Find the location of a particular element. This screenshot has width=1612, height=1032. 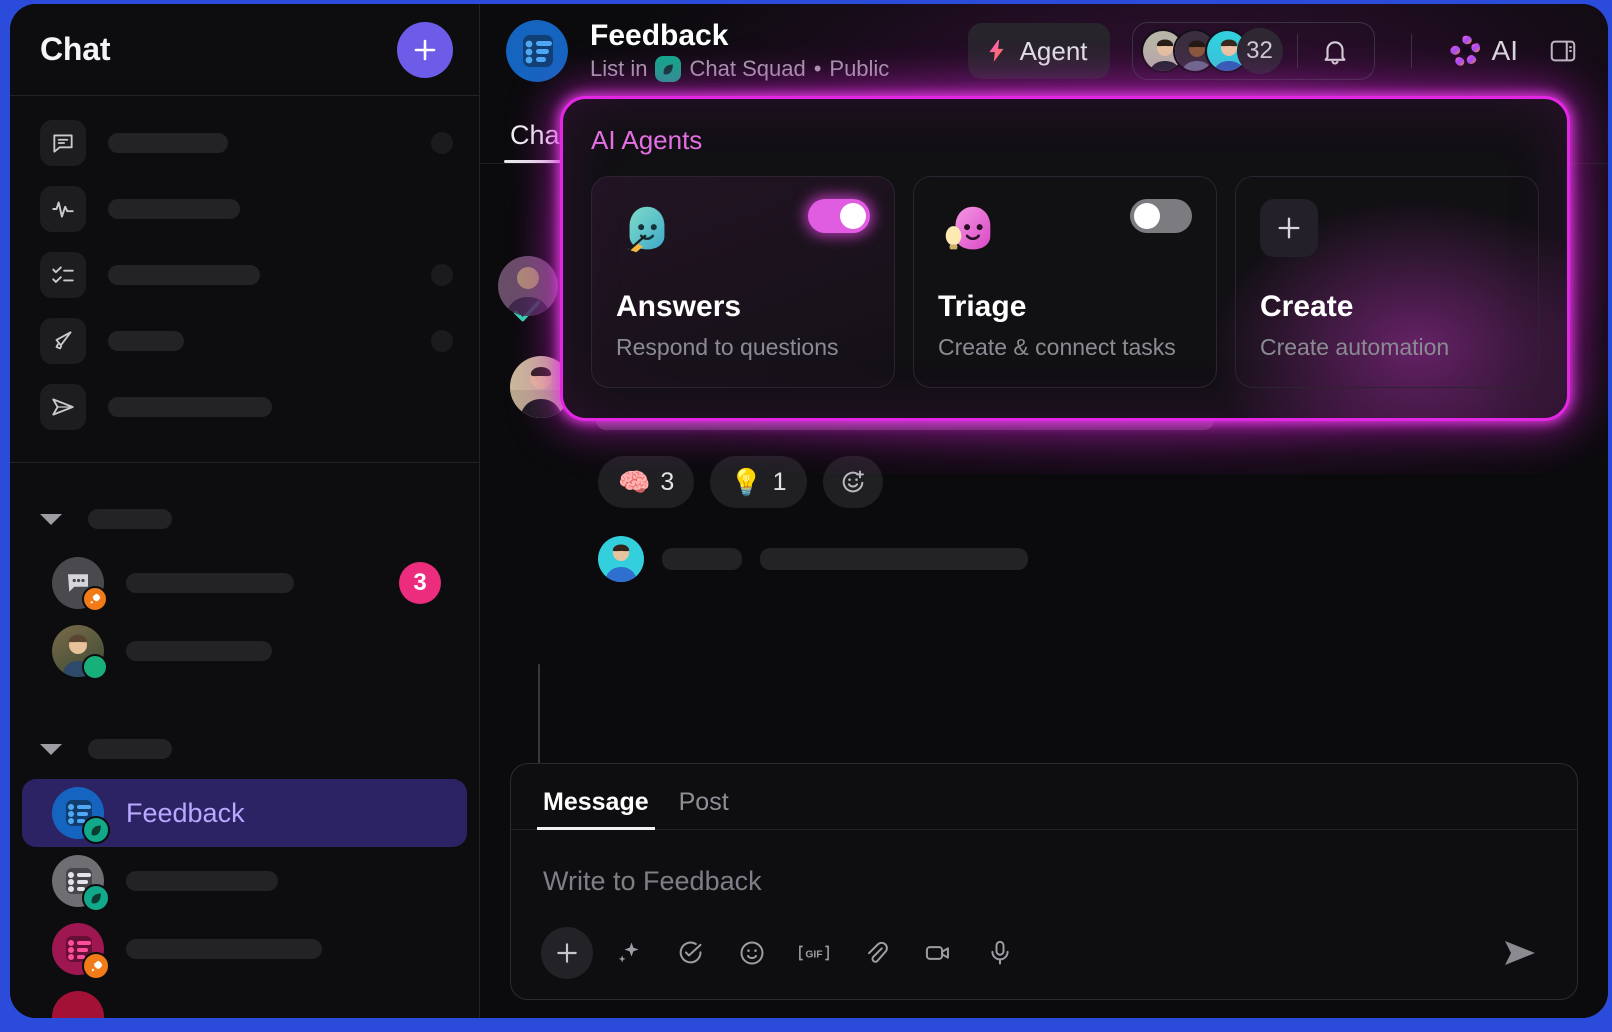

ai-brand-button: AI is located at coordinates (1483, 51).